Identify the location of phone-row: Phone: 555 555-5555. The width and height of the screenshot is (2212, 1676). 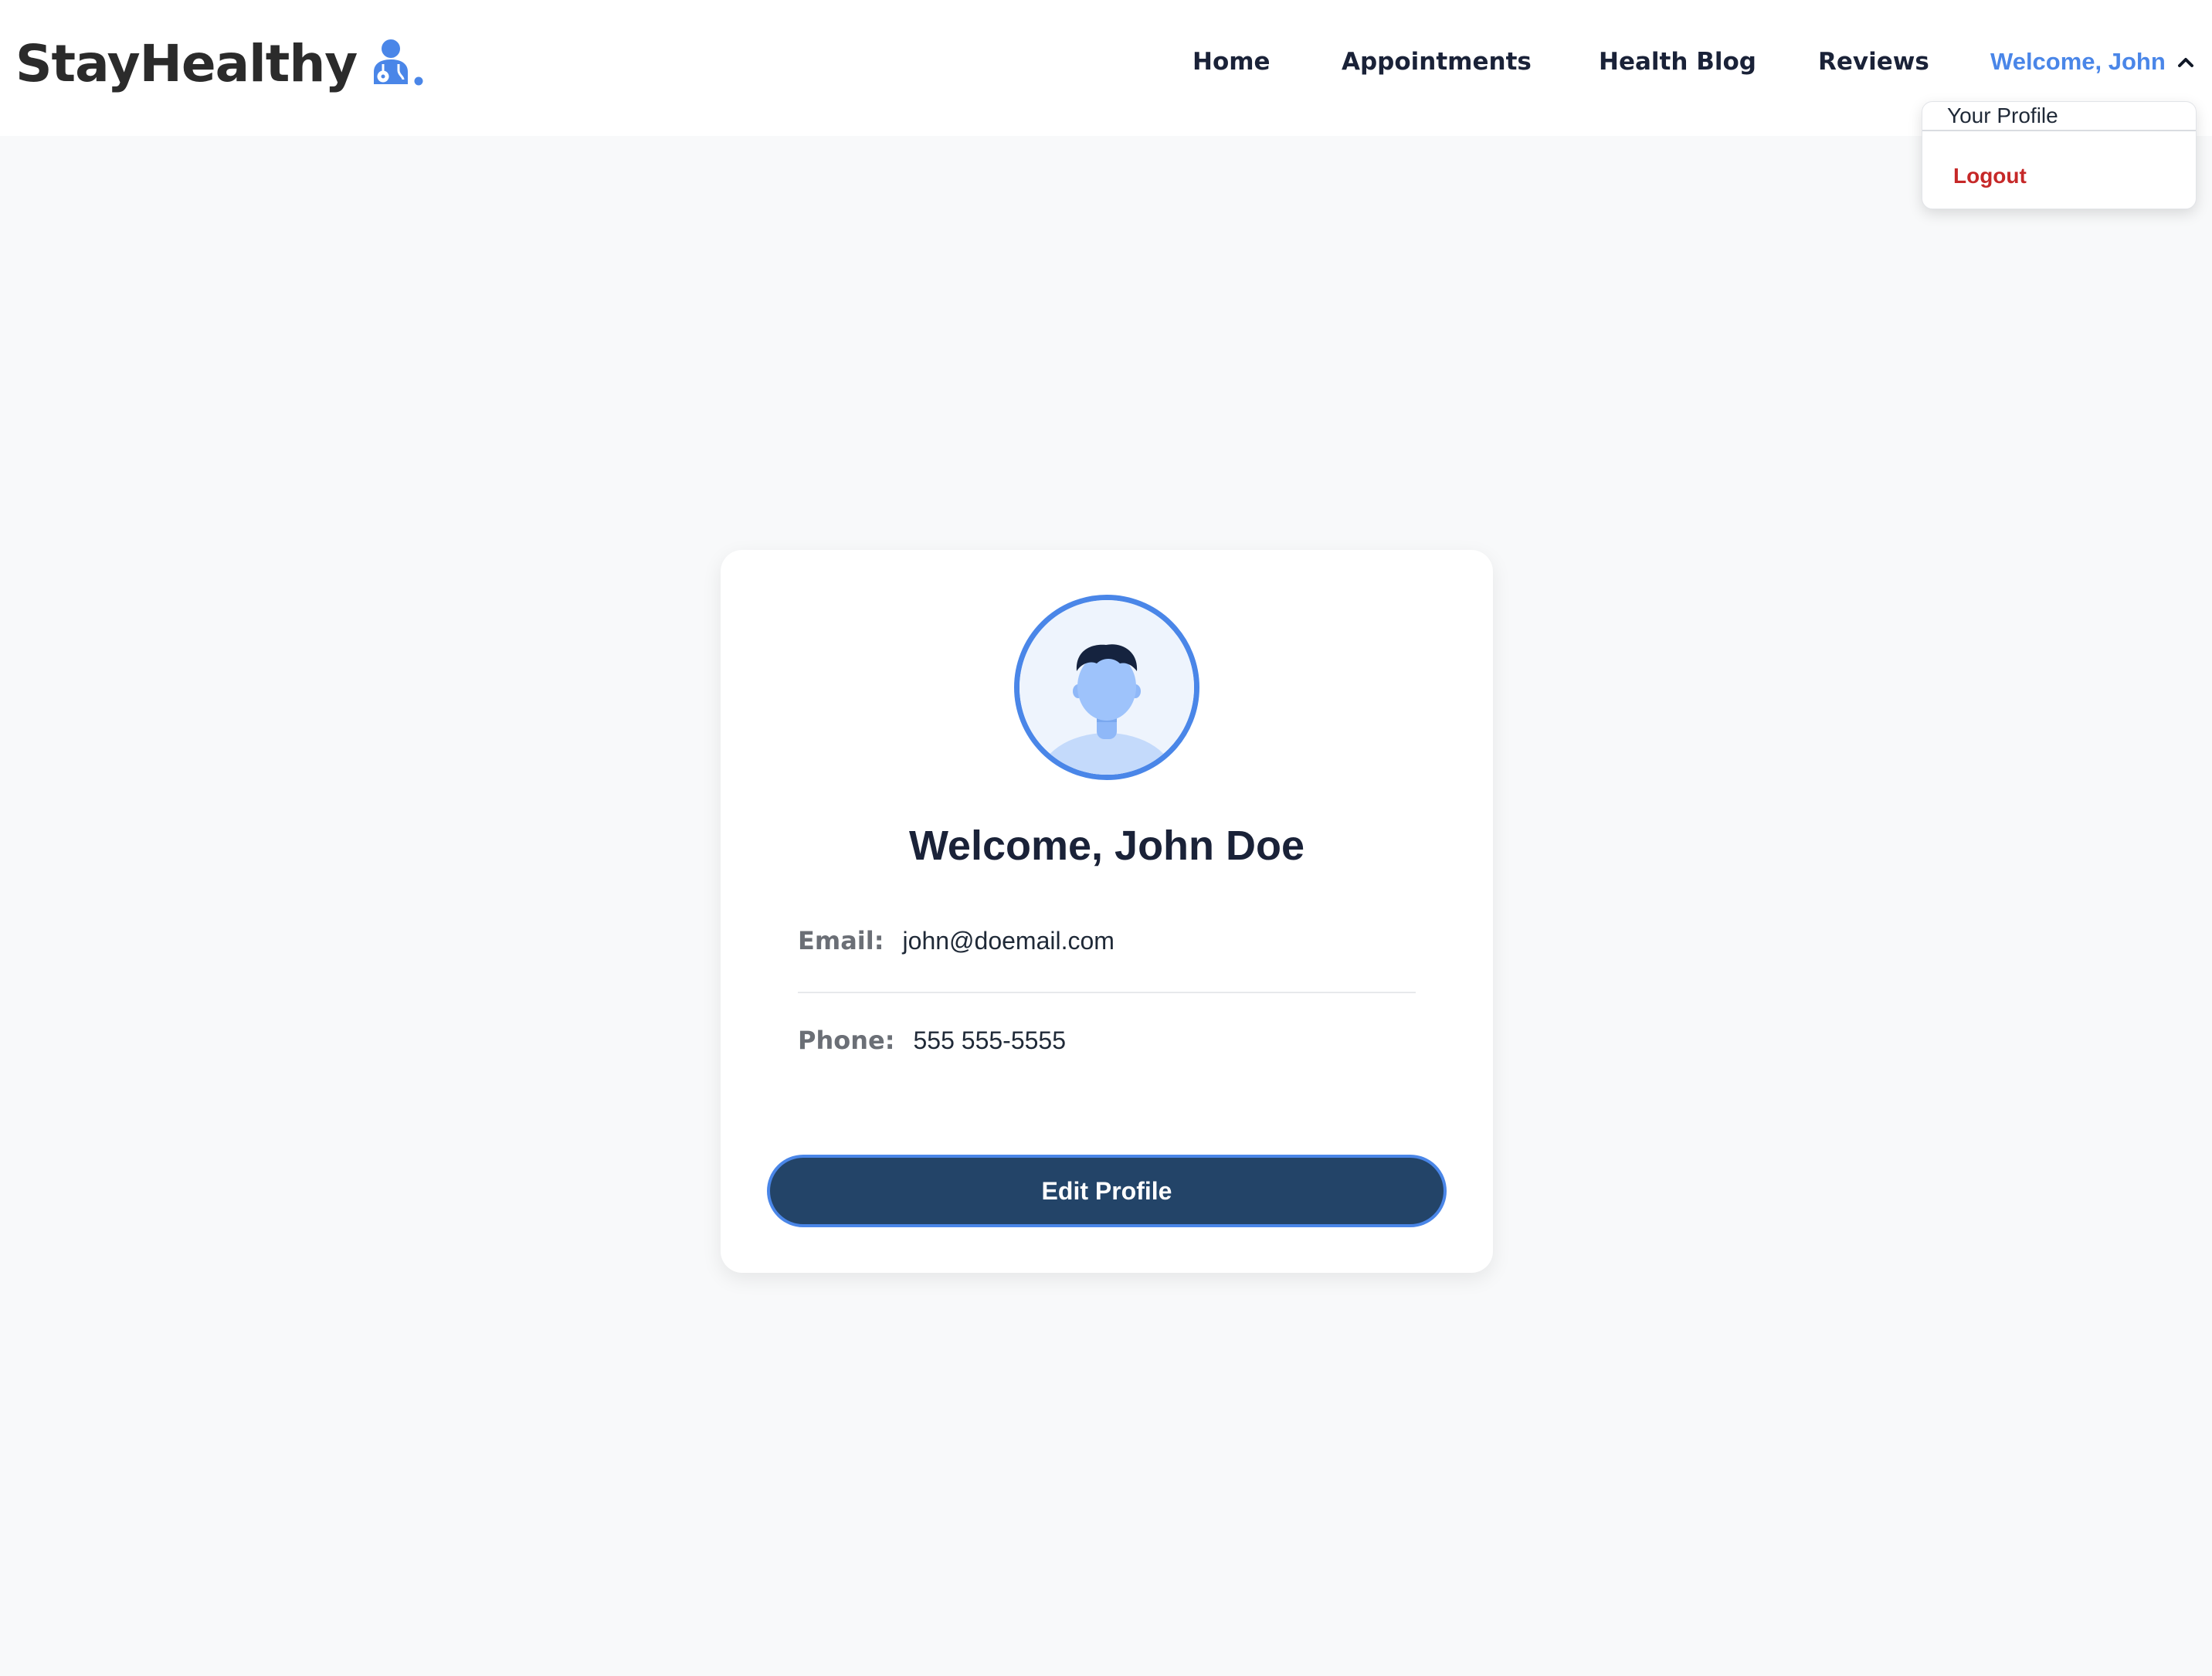
(932, 1040).